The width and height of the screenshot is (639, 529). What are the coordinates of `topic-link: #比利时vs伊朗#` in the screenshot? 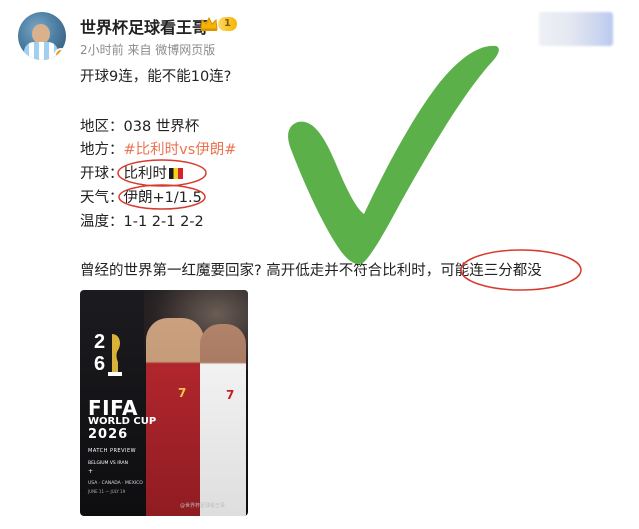 It's located at (180, 150).